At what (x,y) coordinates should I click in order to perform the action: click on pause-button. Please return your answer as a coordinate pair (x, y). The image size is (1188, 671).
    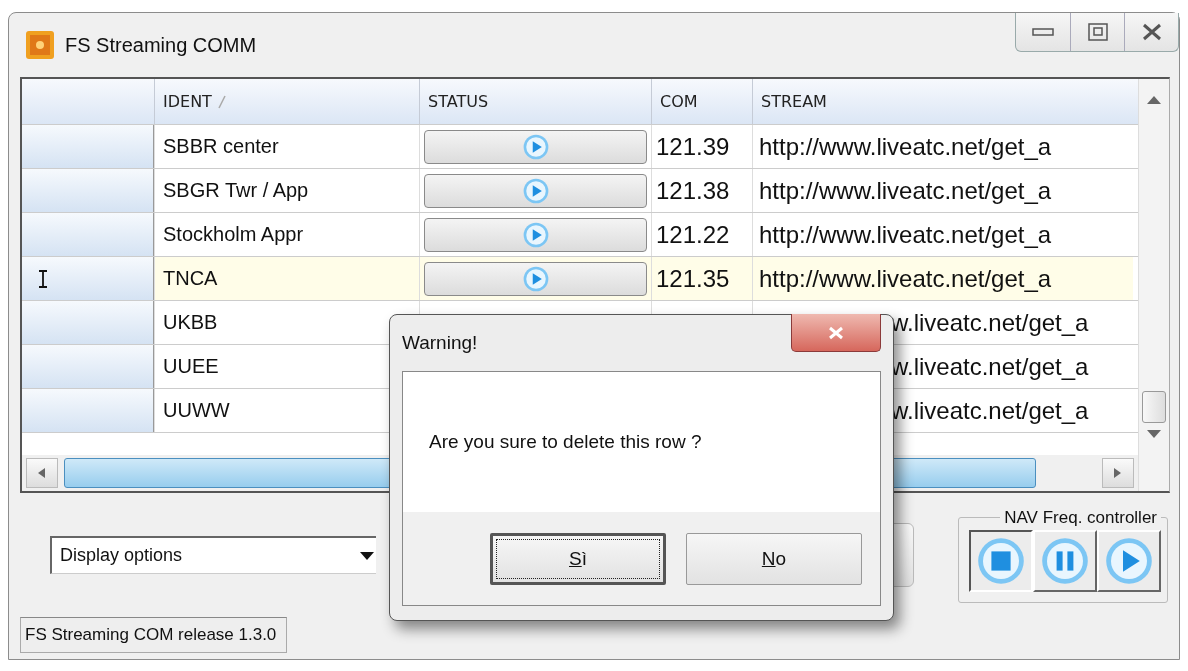
    Looking at the image, I should click on (1065, 560).